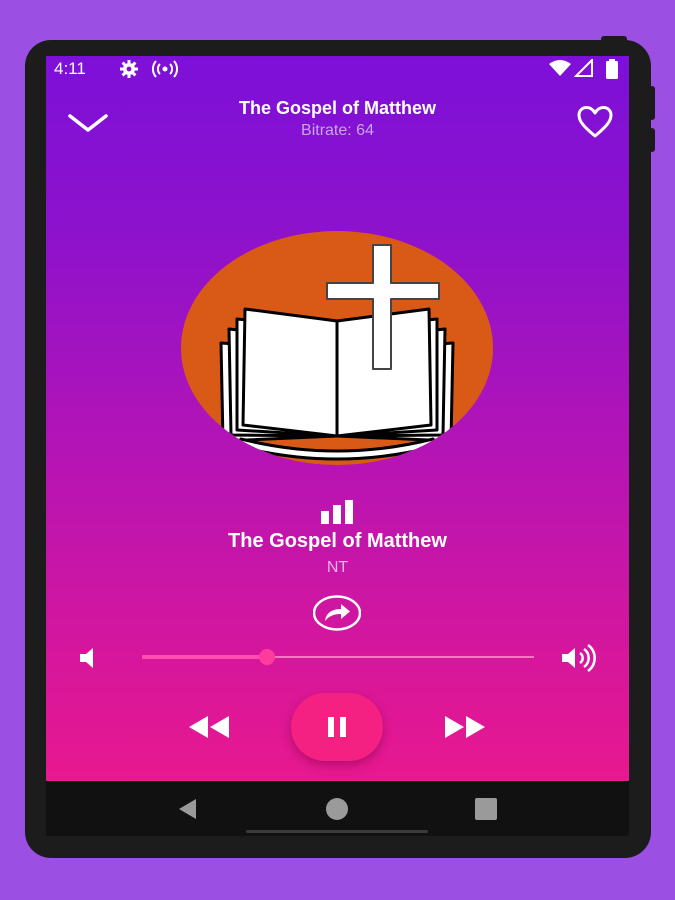 The width and height of the screenshot is (675, 900). What do you see at coordinates (595, 122) in the screenshot?
I see `heart-outline-icon` at bounding box center [595, 122].